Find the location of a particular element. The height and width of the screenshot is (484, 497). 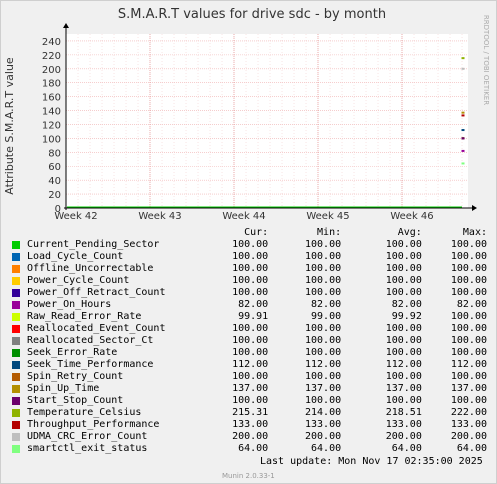

legend-item: Raw_Read_Error_Rate 99.91 99.00 99.92 100.00 is located at coordinates (249, 317).